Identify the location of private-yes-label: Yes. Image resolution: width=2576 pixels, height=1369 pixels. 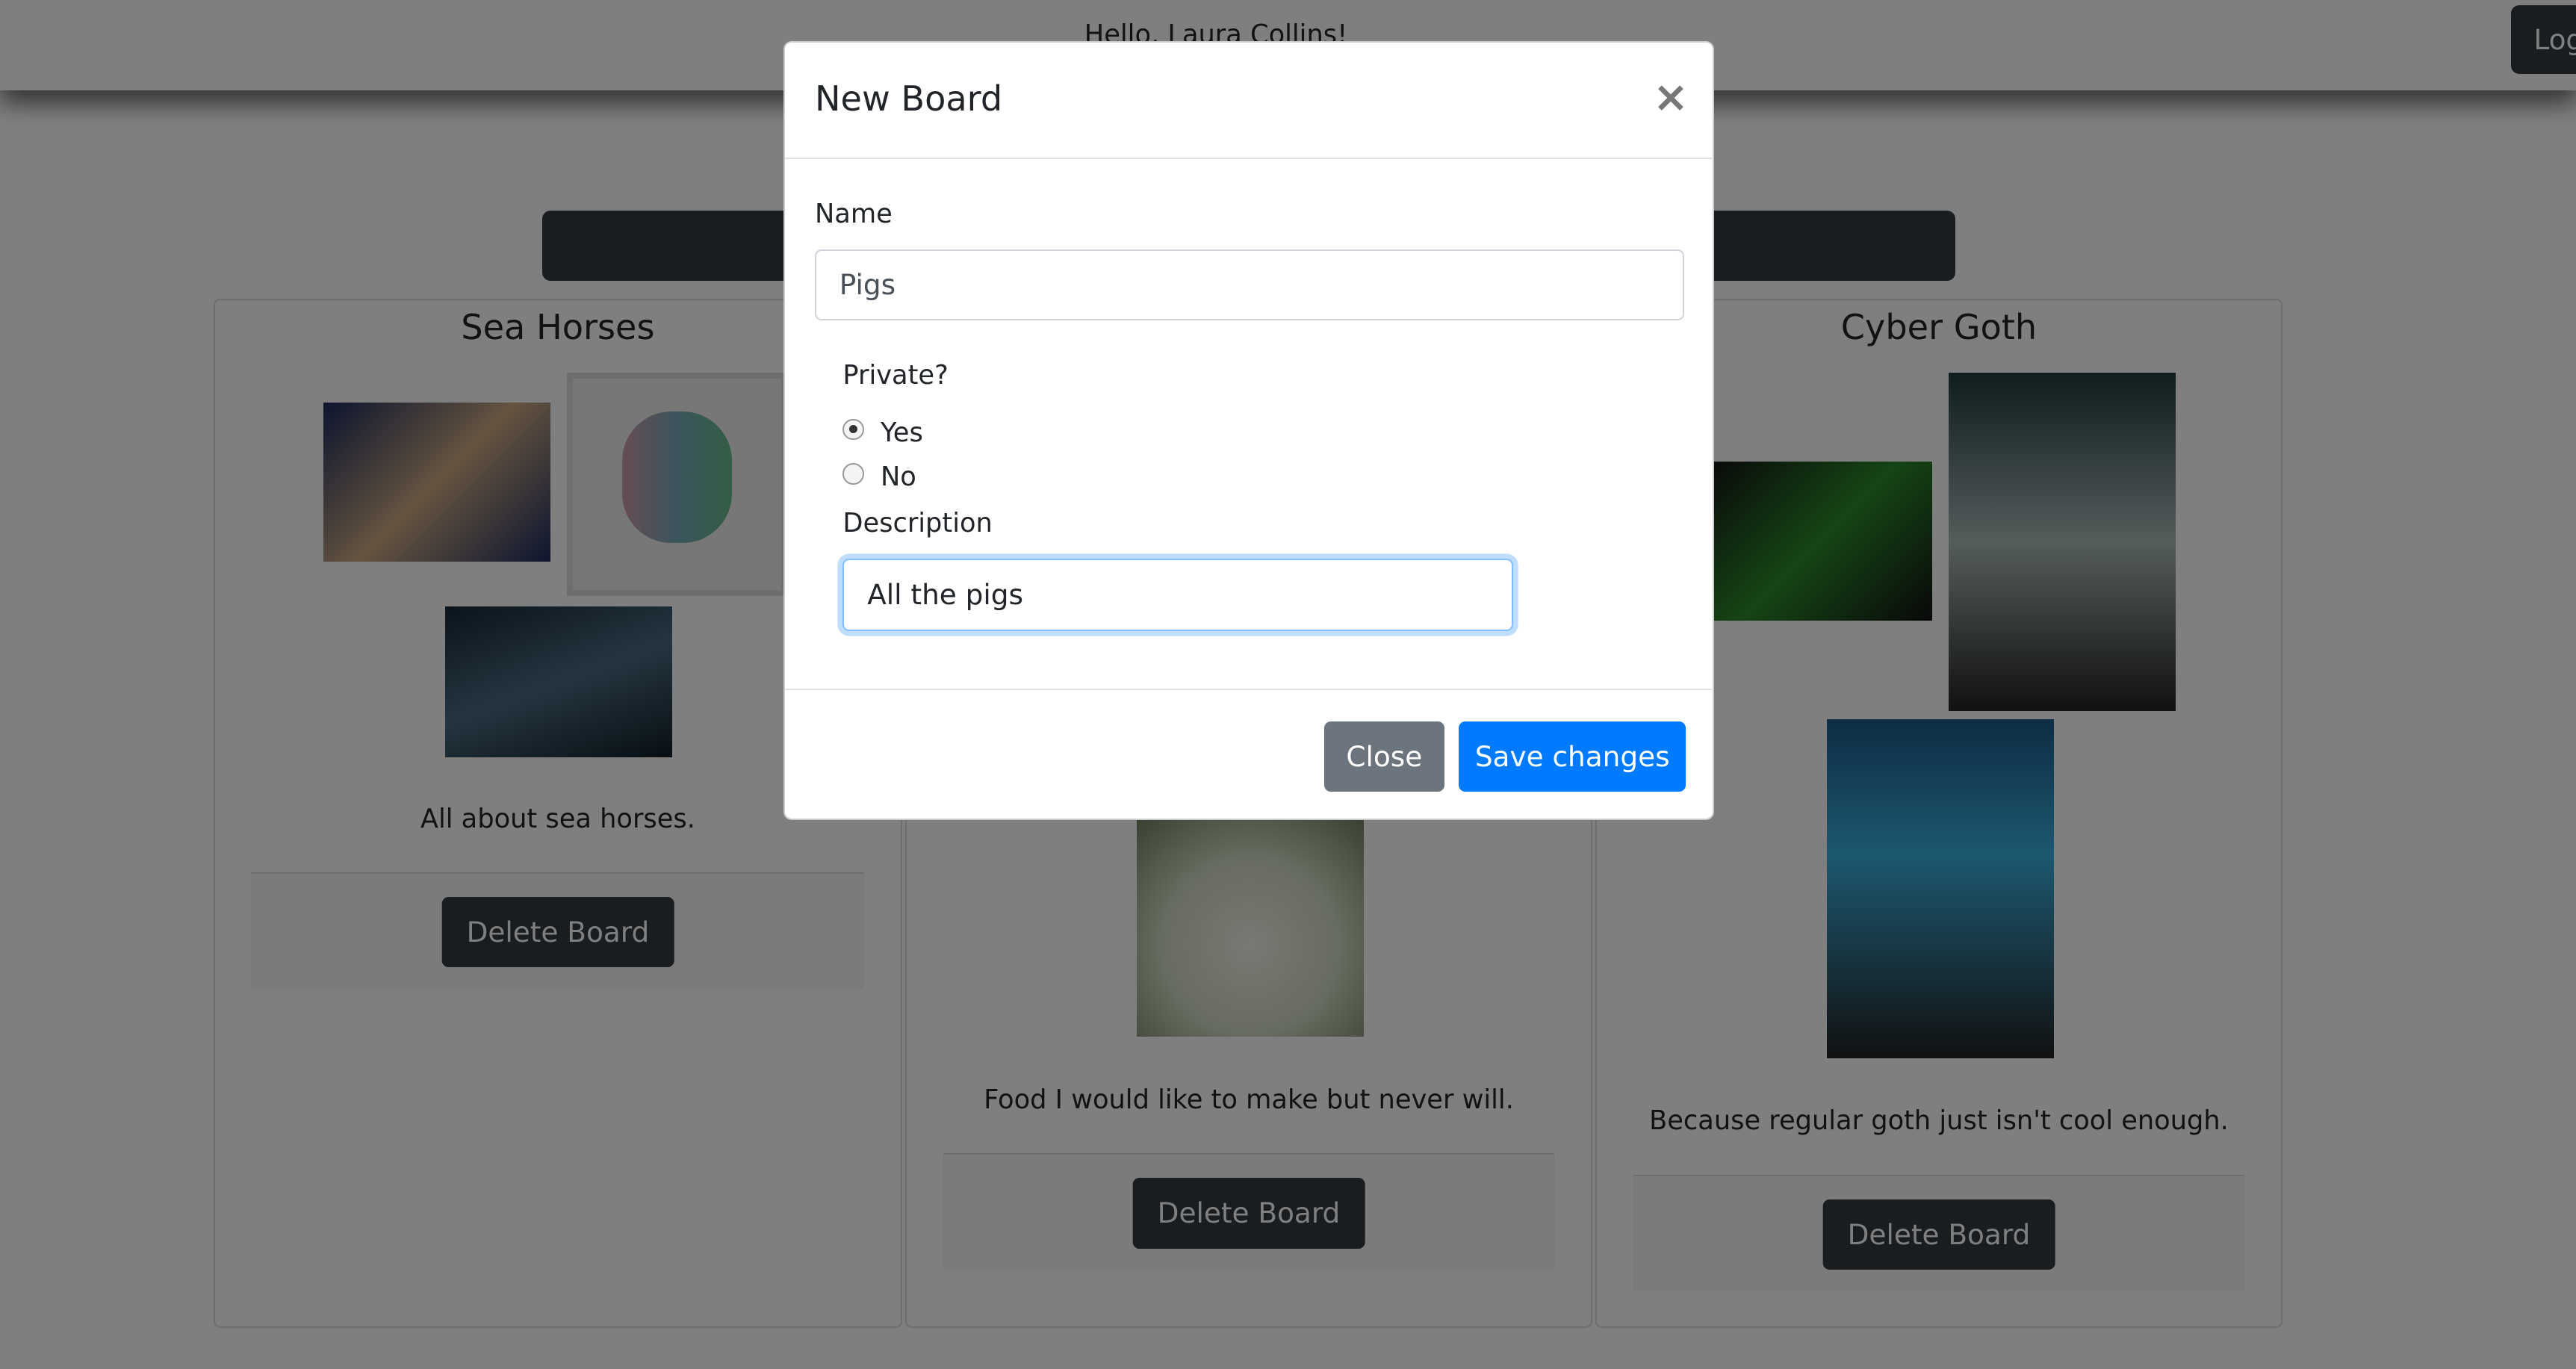
(902, 432).